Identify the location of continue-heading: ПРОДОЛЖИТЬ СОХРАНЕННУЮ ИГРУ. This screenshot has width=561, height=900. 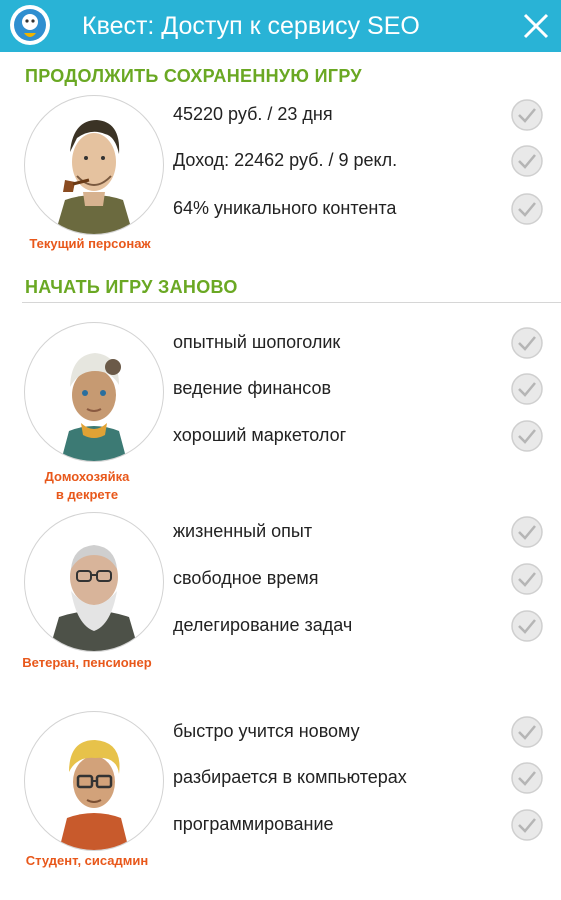
(193, 76).